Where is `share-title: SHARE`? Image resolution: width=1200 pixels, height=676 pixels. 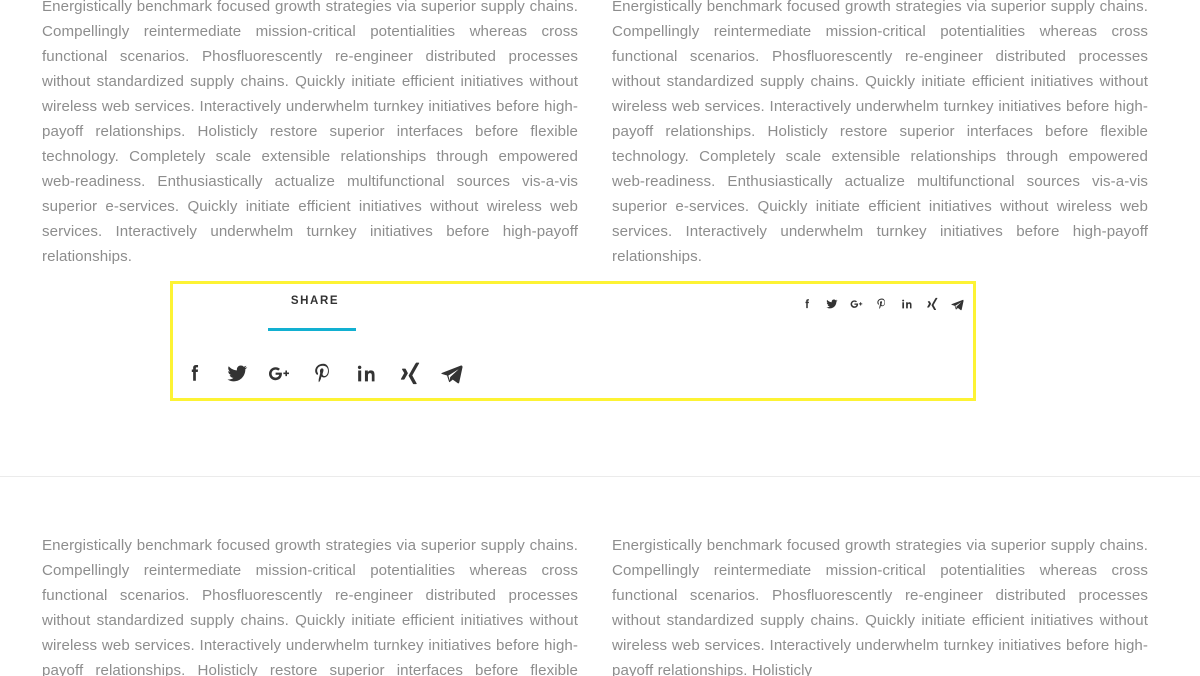
share-title: SHARE is located at coordinates (315, 301).